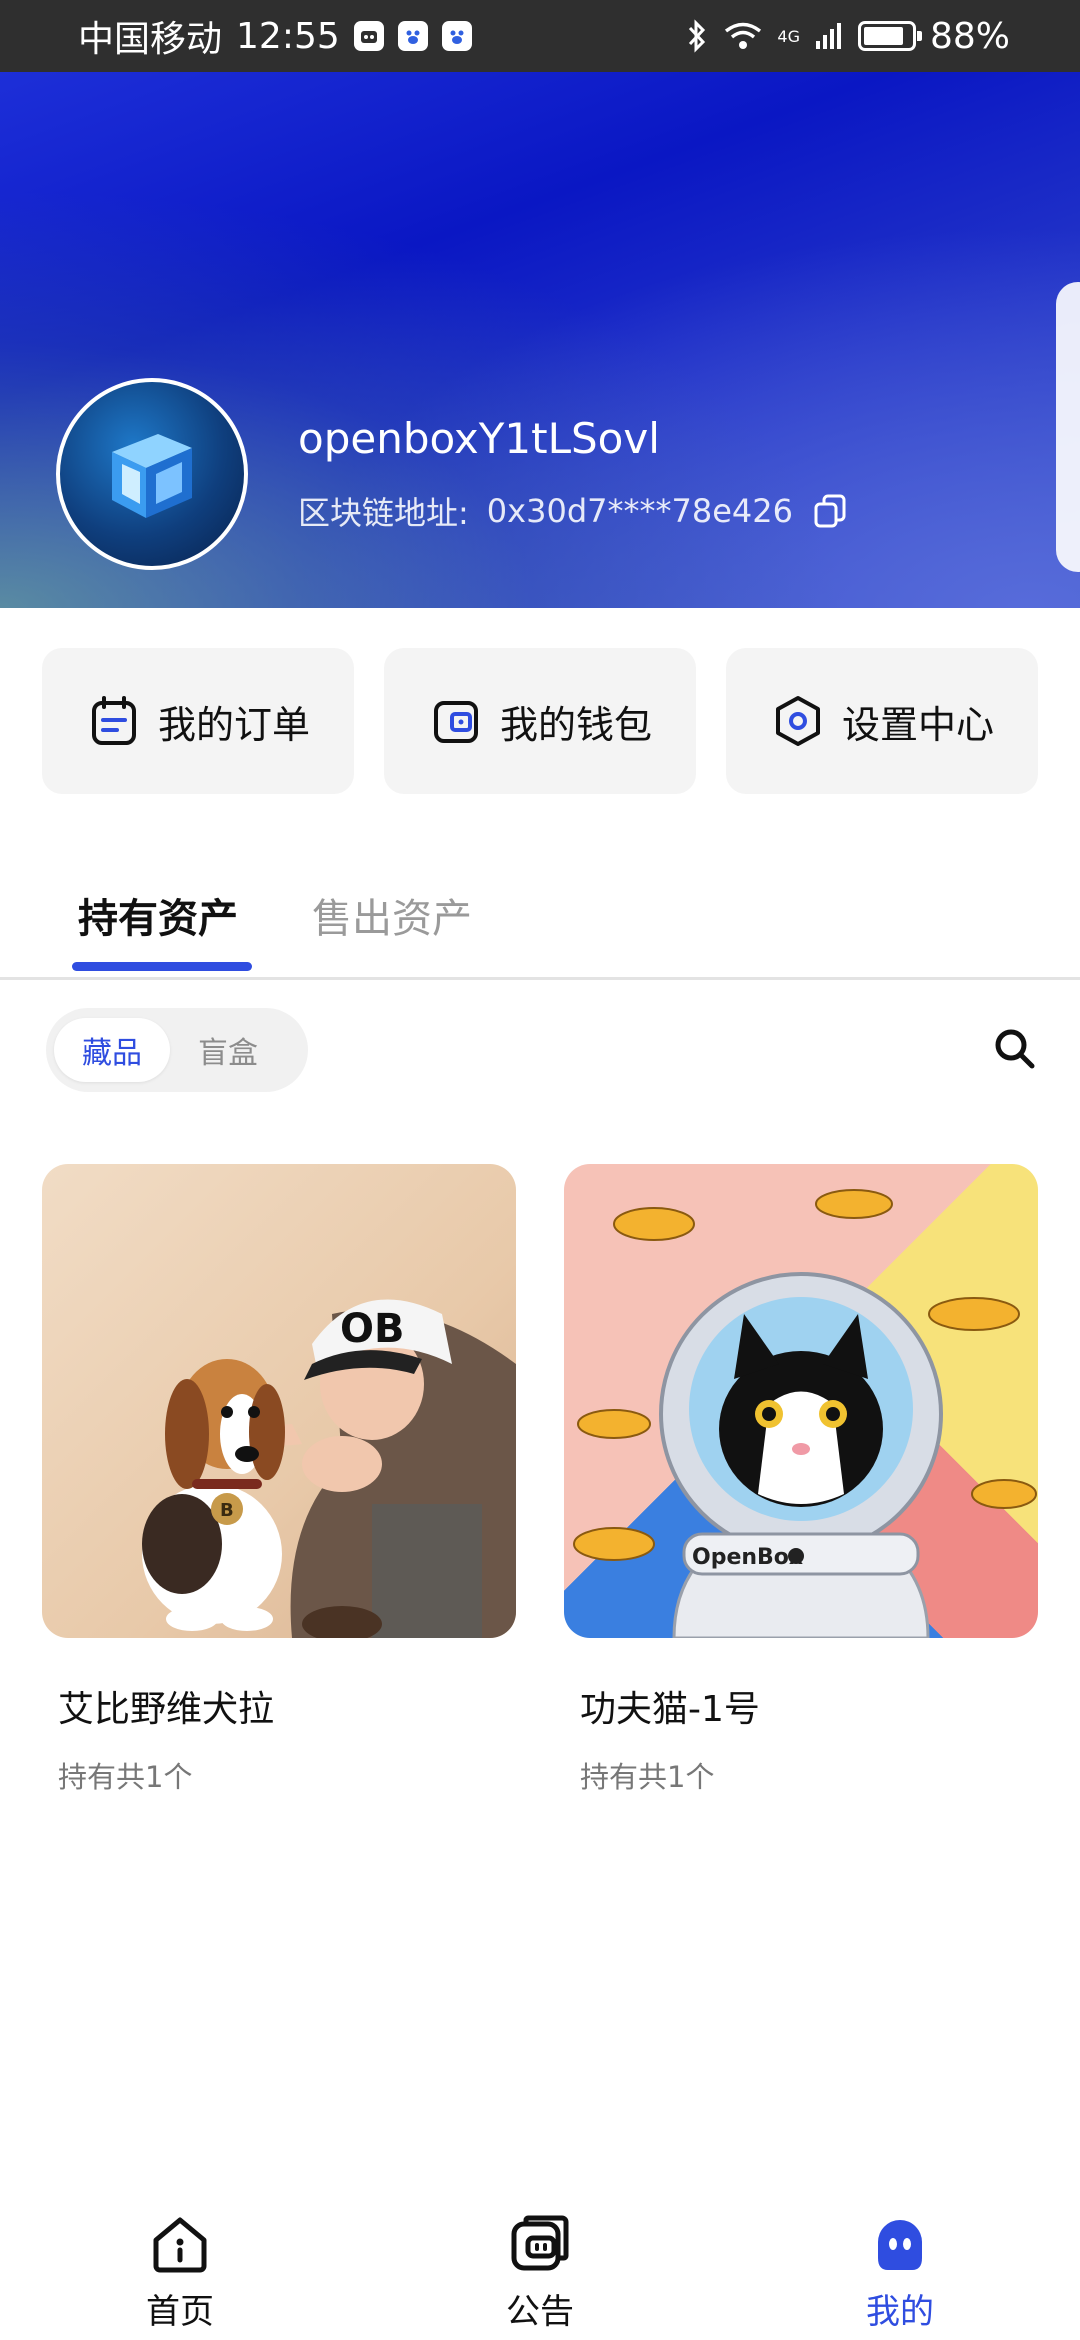  I want to click on battery-icon, so click(889, 36).